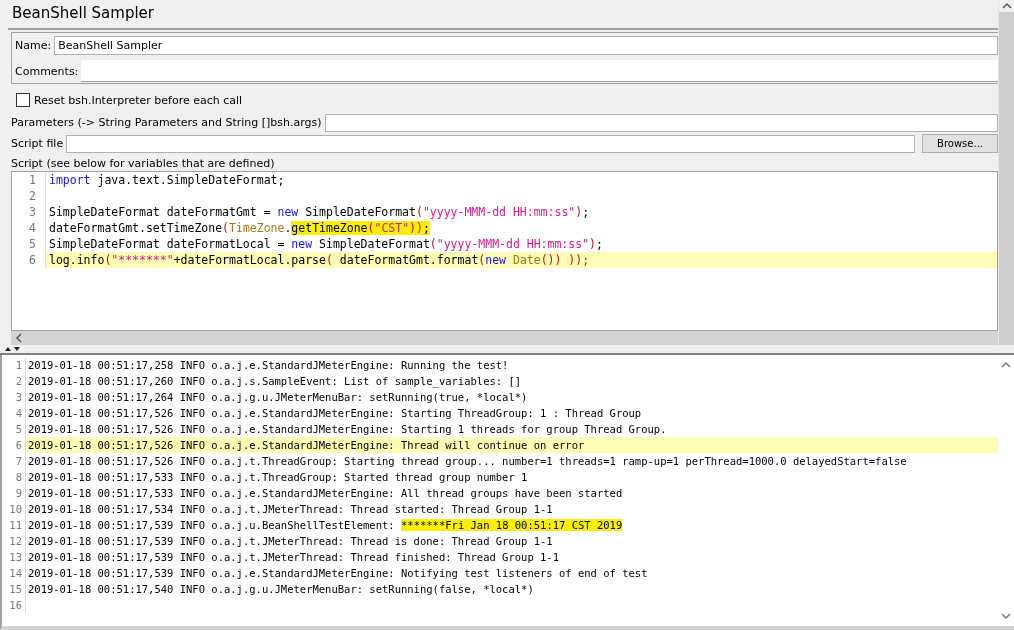 This screenshot has height=630, width=1014. I want to click on log-line: 2019-01-18 00:51:17,539 INFO o.a.j.e.StandardJMeterEngine: Notifying test listeners of end of test, so click(337, 573).